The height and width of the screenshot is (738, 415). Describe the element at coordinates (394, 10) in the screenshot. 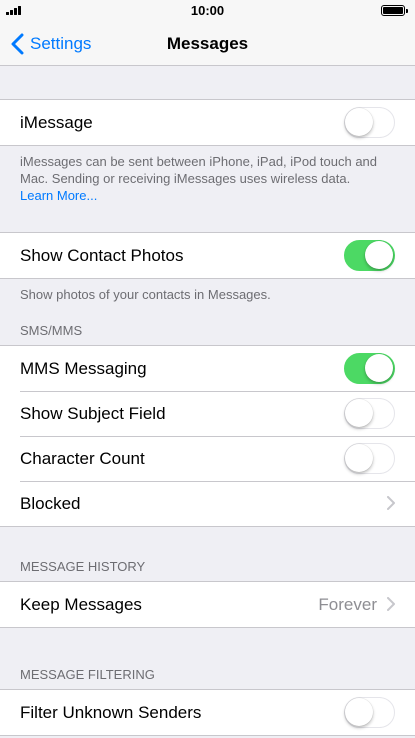

I see `battery-icon` at that location.